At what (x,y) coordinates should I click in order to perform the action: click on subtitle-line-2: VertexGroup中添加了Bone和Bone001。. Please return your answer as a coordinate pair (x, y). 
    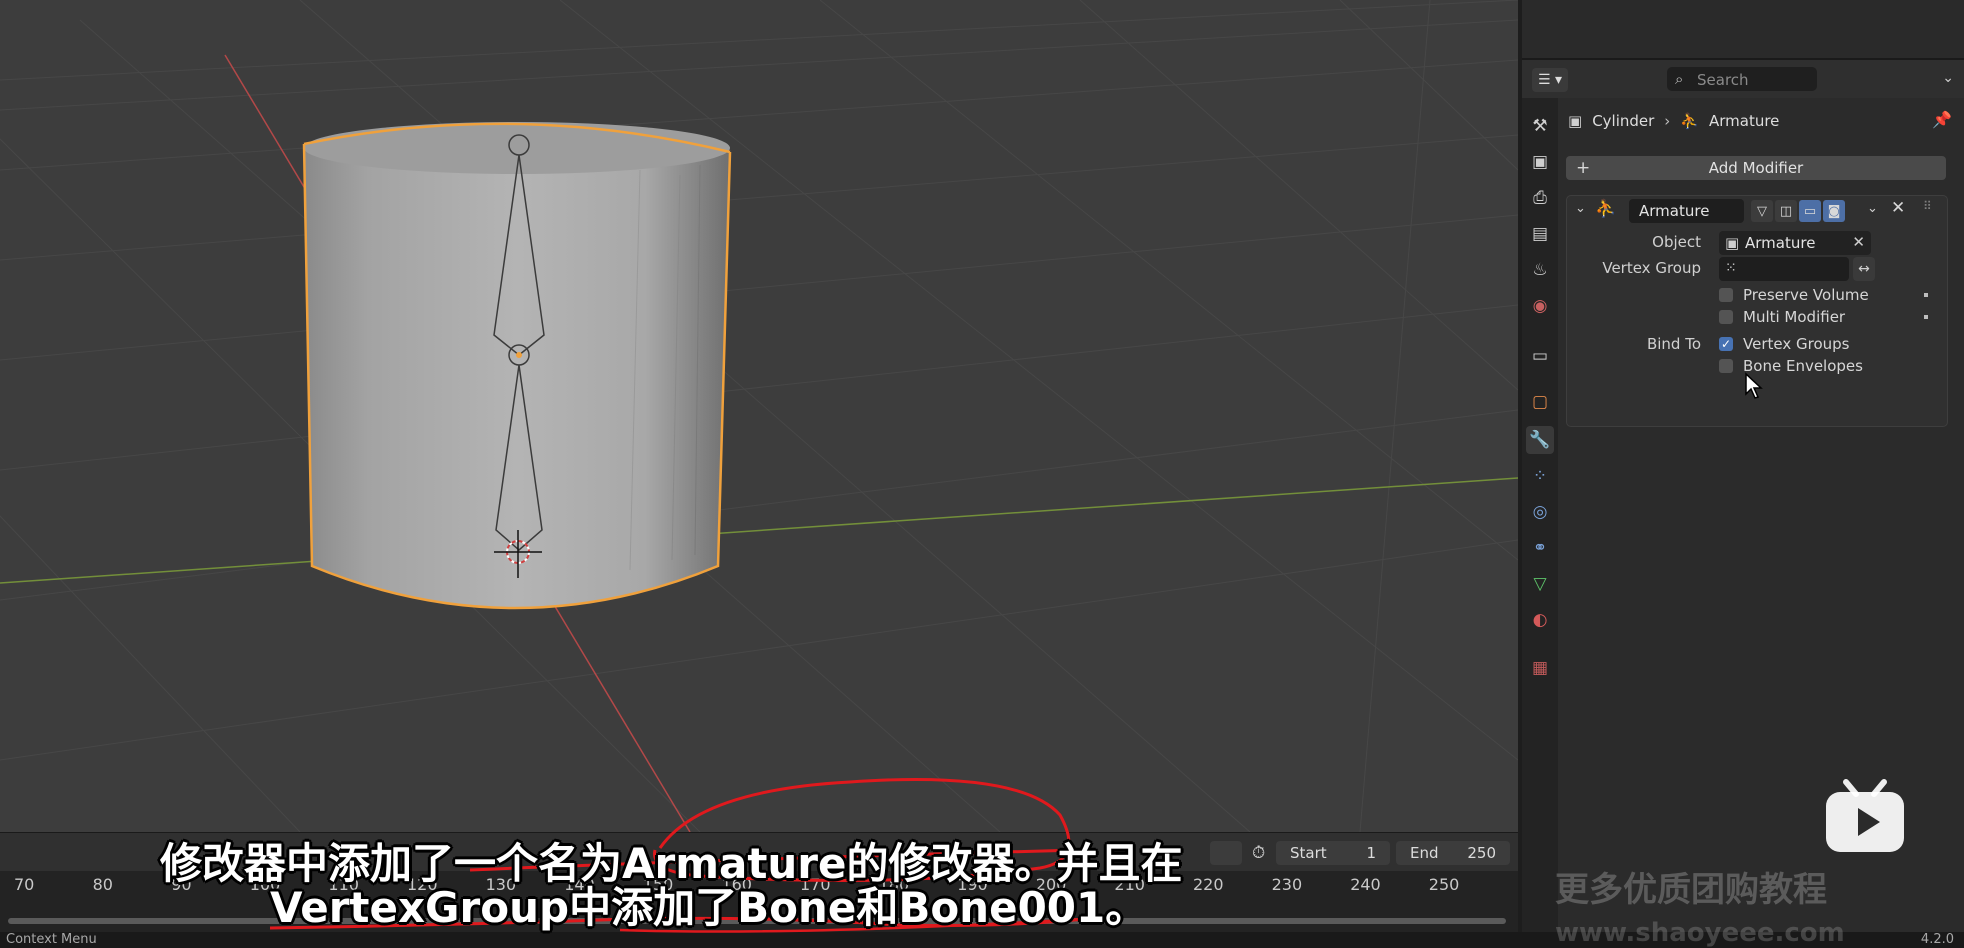
    Looking at the image, I should click on (709, 907).